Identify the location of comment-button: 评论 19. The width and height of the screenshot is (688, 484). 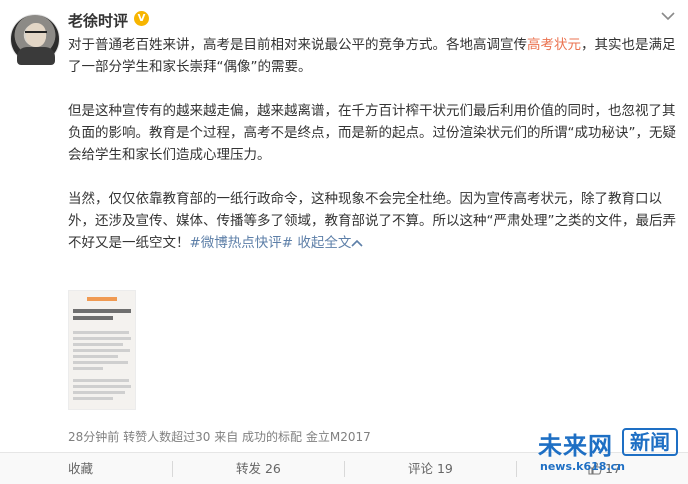
(430, 468).